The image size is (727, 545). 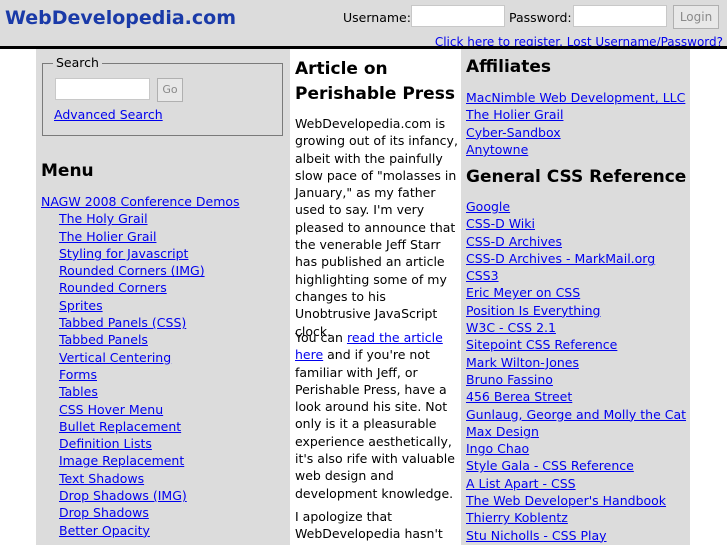 I want to click on site-title-link: WebDevelopedia.com, so click(x=120, y=18).